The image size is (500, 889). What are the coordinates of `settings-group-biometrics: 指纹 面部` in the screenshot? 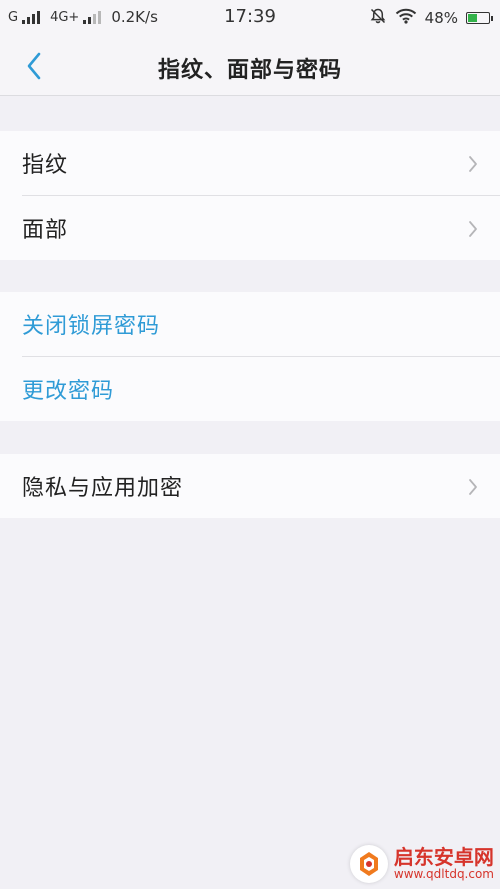 It's located at (250, 195).